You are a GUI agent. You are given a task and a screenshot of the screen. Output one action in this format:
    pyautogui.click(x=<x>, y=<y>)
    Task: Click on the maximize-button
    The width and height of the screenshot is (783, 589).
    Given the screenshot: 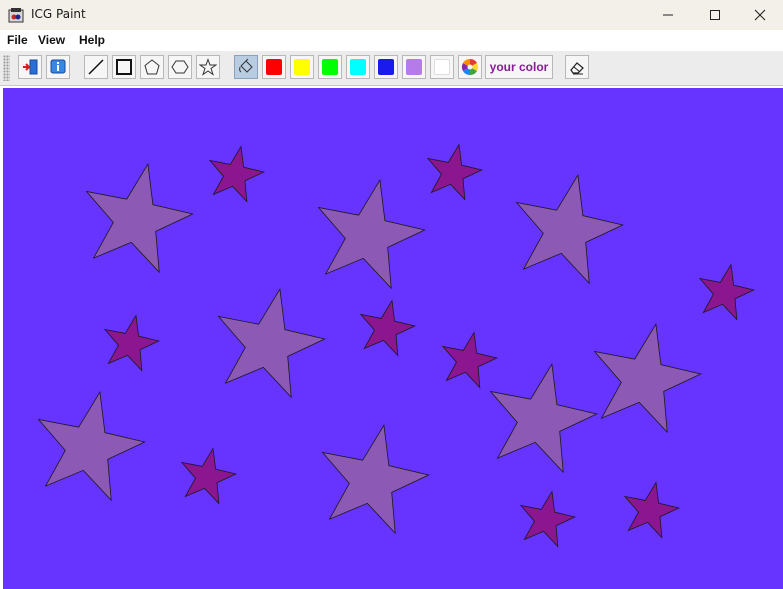 What is the action you would take?
    pyautogui.click(x=715, y=15)
    